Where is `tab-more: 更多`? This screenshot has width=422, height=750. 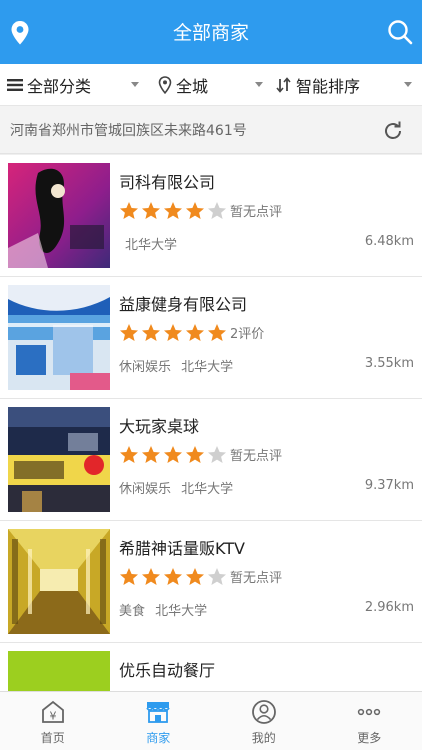
tab-more: 更多 is located at coordinates (369, 721).